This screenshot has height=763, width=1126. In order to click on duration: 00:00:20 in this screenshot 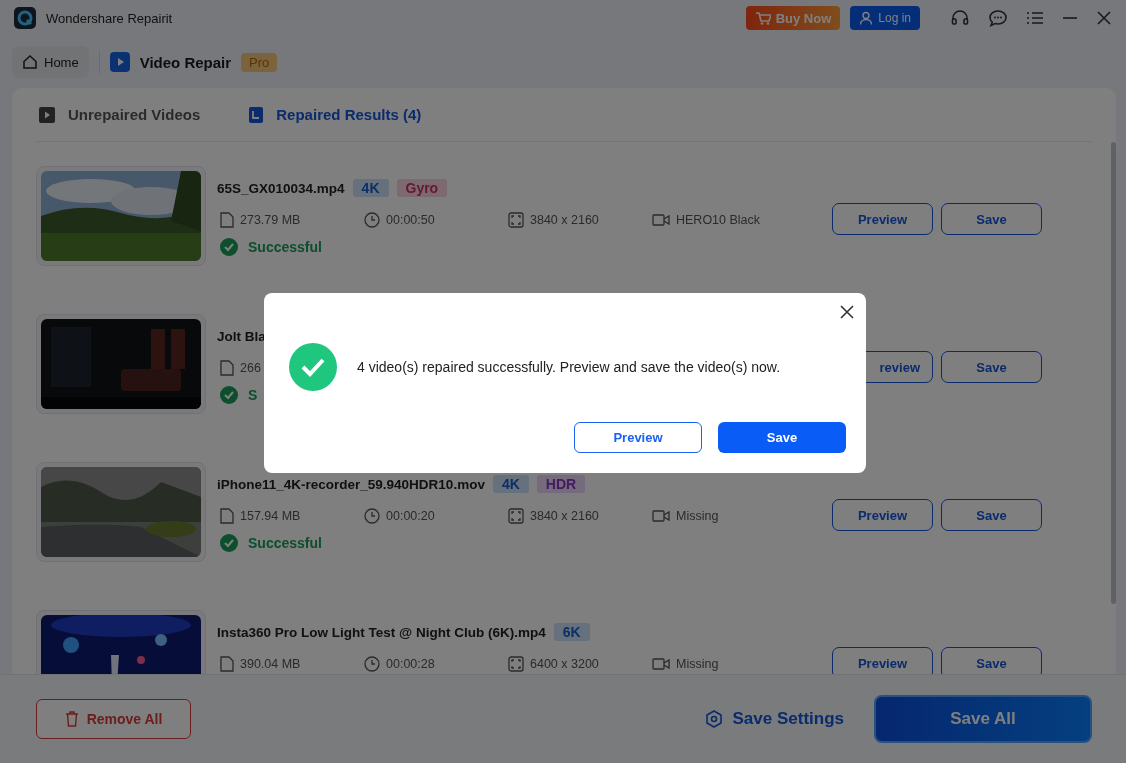, I will do `click(410, 516)`.